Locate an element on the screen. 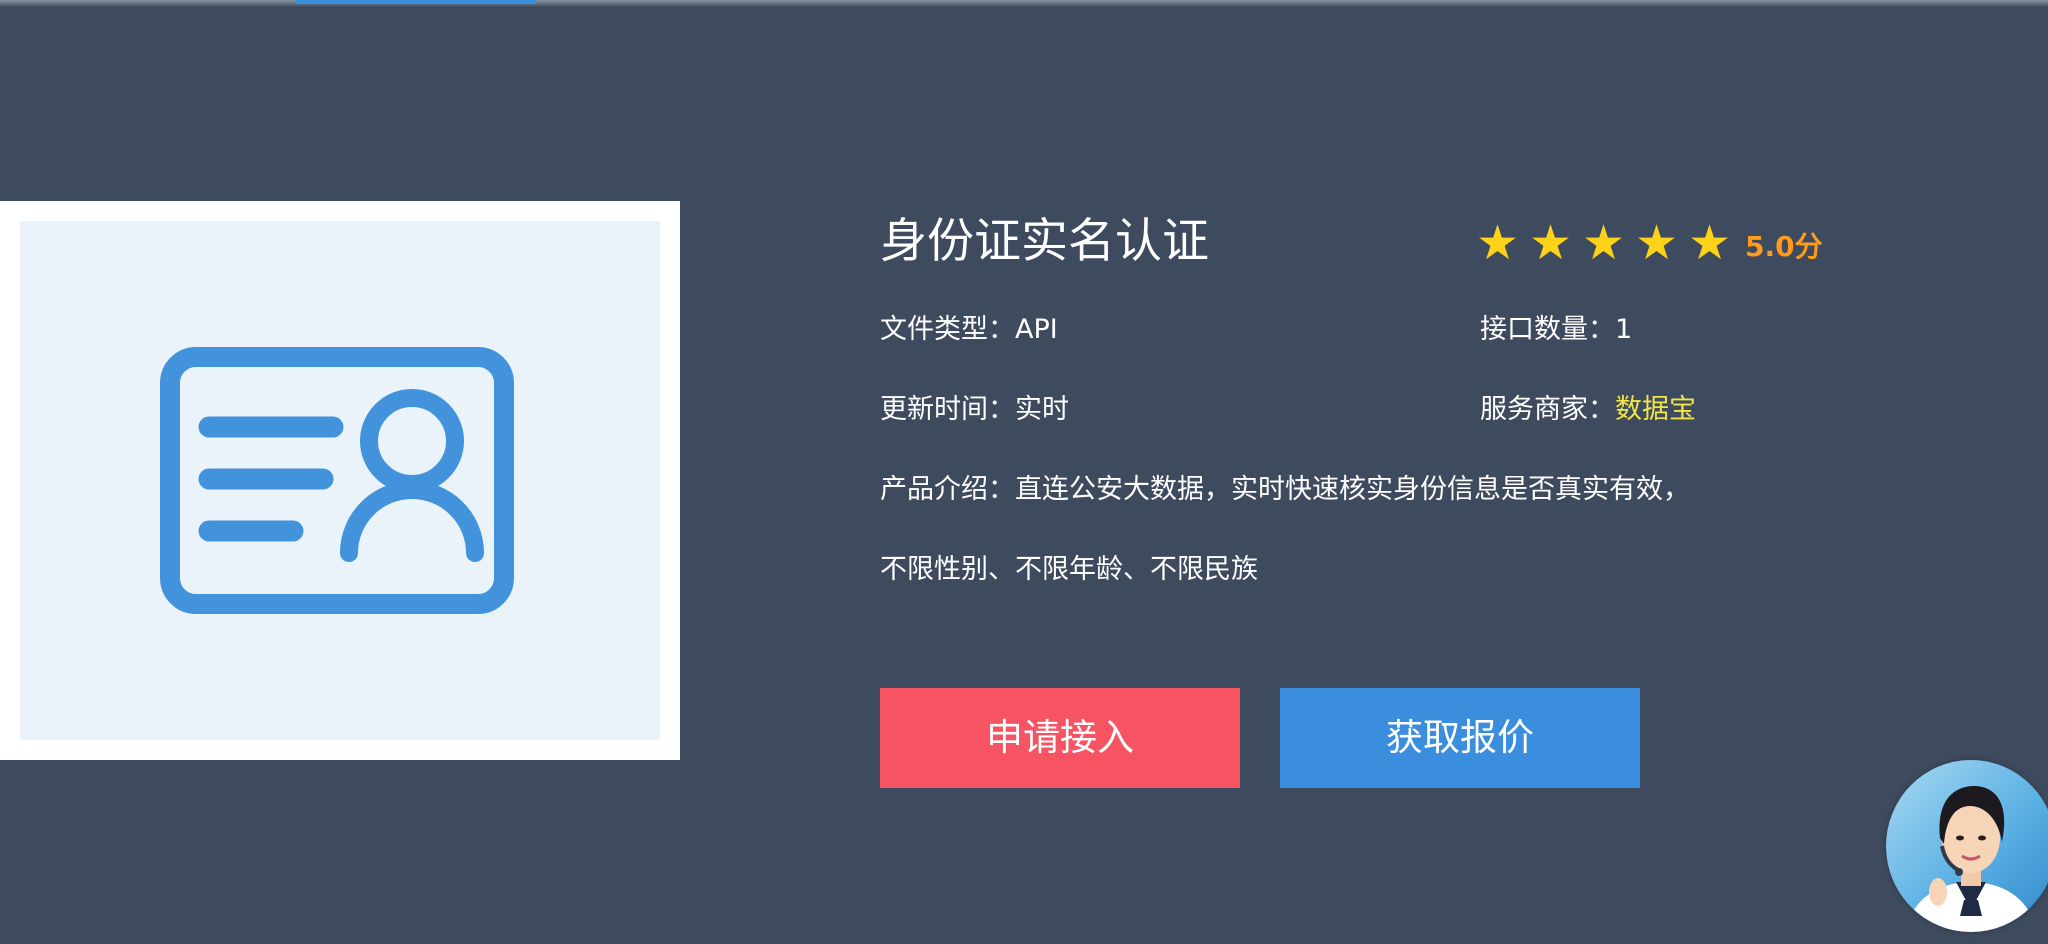 The image size is (2048, 944). update-time-value: 实时 is located at coordinates (1042, 409).